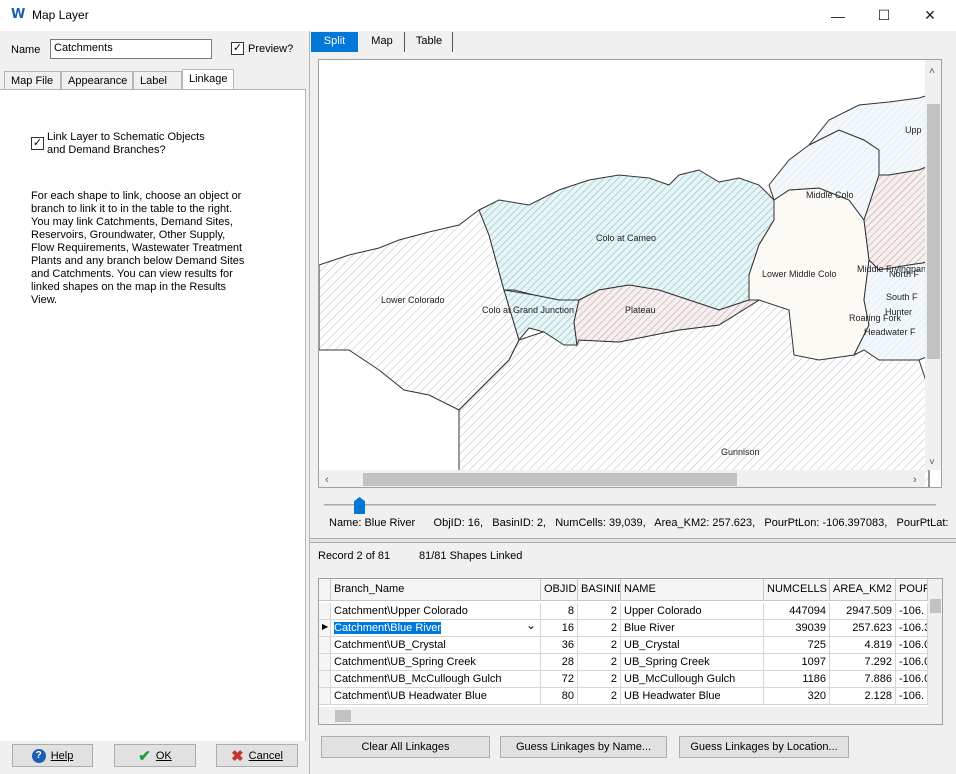 The width and height of the screenshot is (956, 774). I want to click on tab-map: Map, so click(382, 42).